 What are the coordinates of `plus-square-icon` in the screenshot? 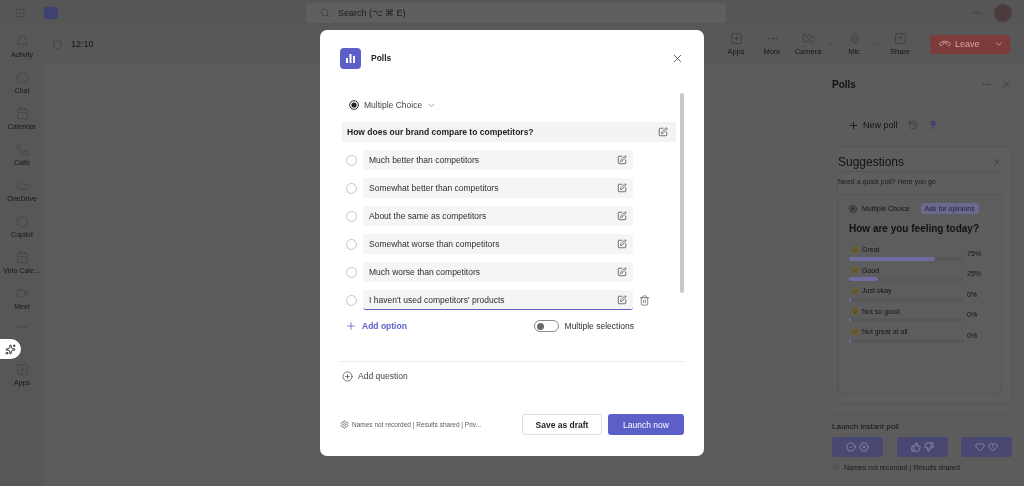 It's located at (736, 38).